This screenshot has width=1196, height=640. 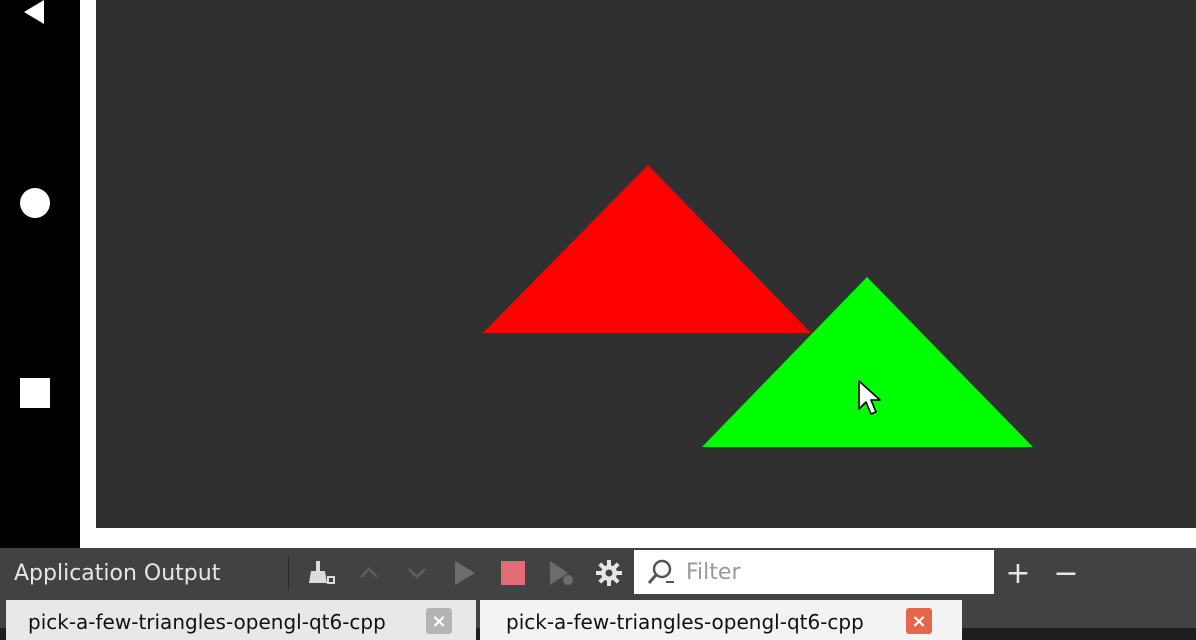 I want to click on output-tab: pick-a-few-triangles-opengl-qt6-cpp ×, so click(x=241, y=620).